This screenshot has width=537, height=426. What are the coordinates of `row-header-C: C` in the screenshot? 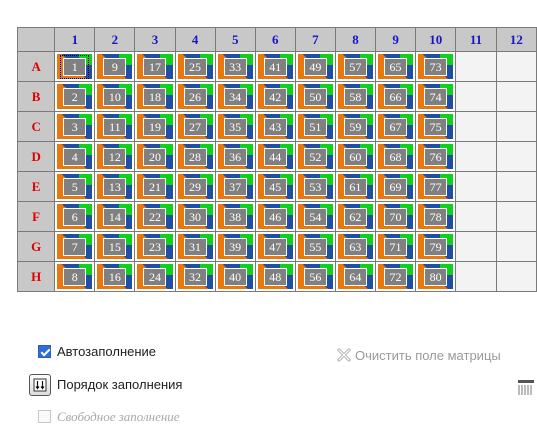 It's located at (36, 126).